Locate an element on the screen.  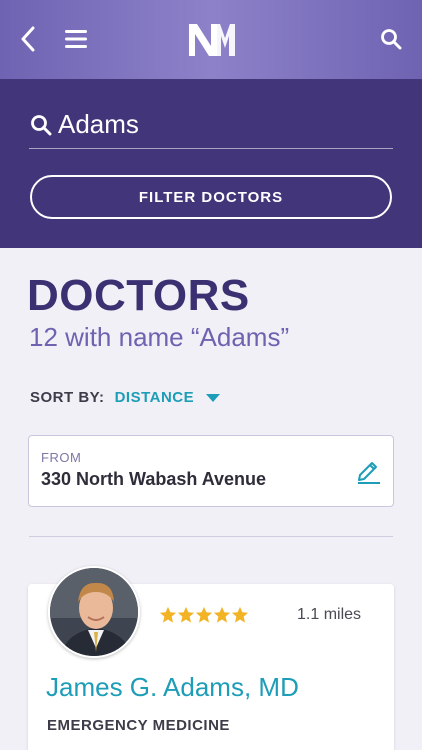
sort-row: SORT BY: DISTANCE is located at coordinates (125, 397).